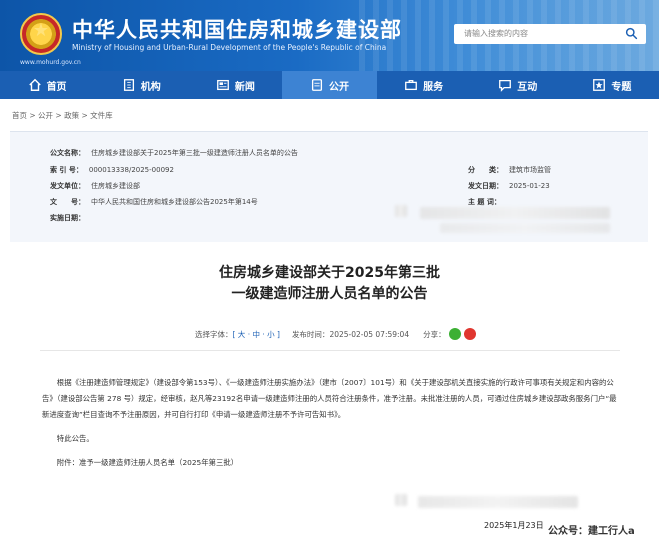 This screenshot has width=659, height=537. I want to click on info-fawen-riqi: 发文日期： 2025-01-23, so click(509, 186).